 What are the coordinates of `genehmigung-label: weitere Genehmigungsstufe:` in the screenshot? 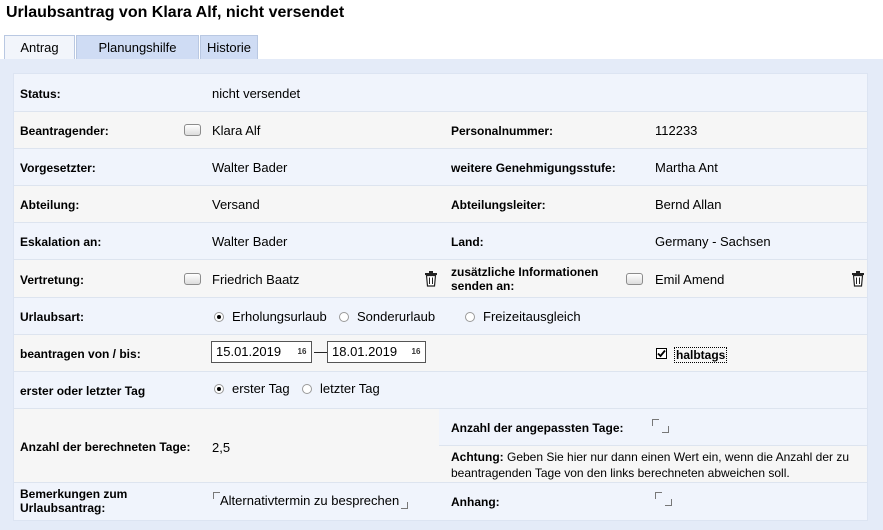 It's located at (533, 168).